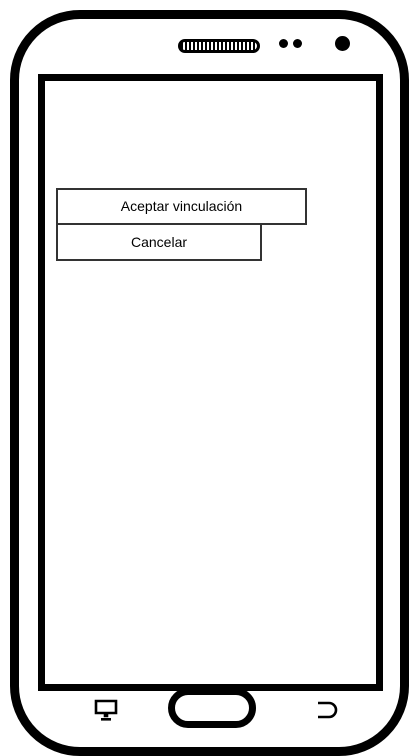 This screenshot has height=756, width=413. I want to click on proximity-sensor-icon, so click(283, 43).